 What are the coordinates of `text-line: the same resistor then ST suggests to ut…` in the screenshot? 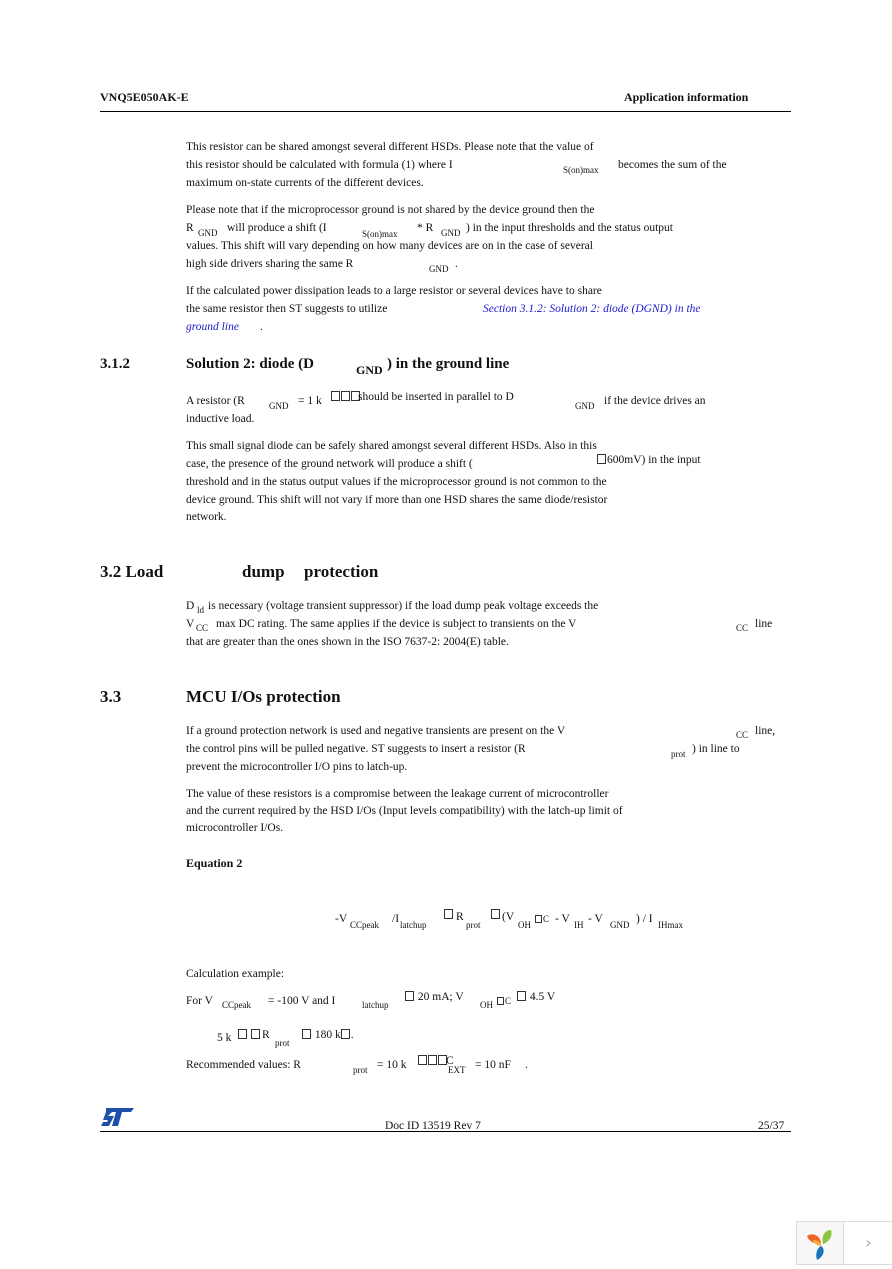 It's located at (287, 309).